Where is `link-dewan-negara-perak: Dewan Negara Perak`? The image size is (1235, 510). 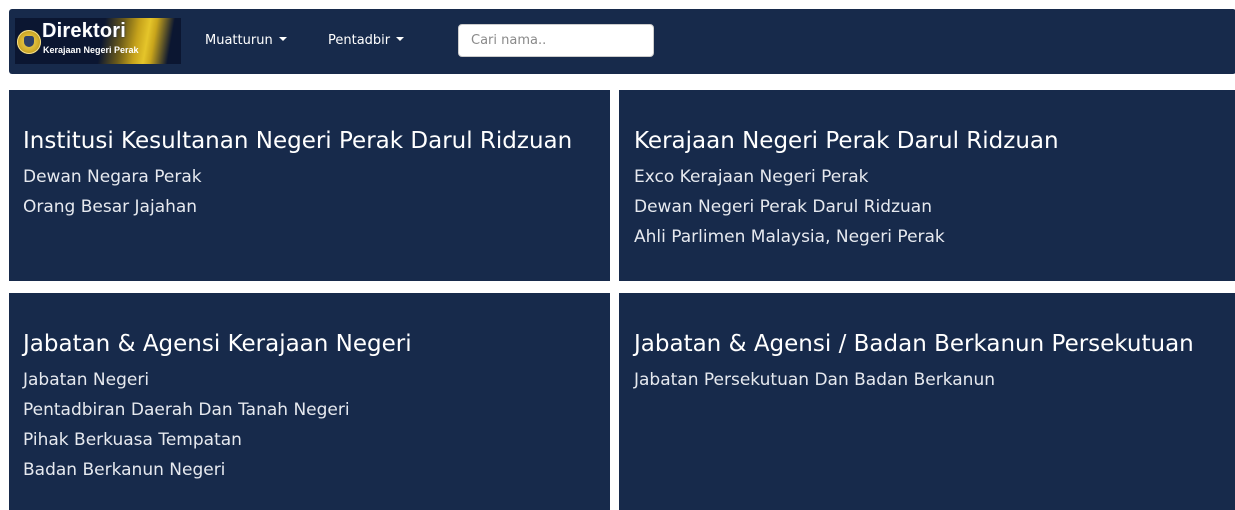 link-dewan-negara-perak: Dewan Negara Perak is located at coordinates (309, 177).